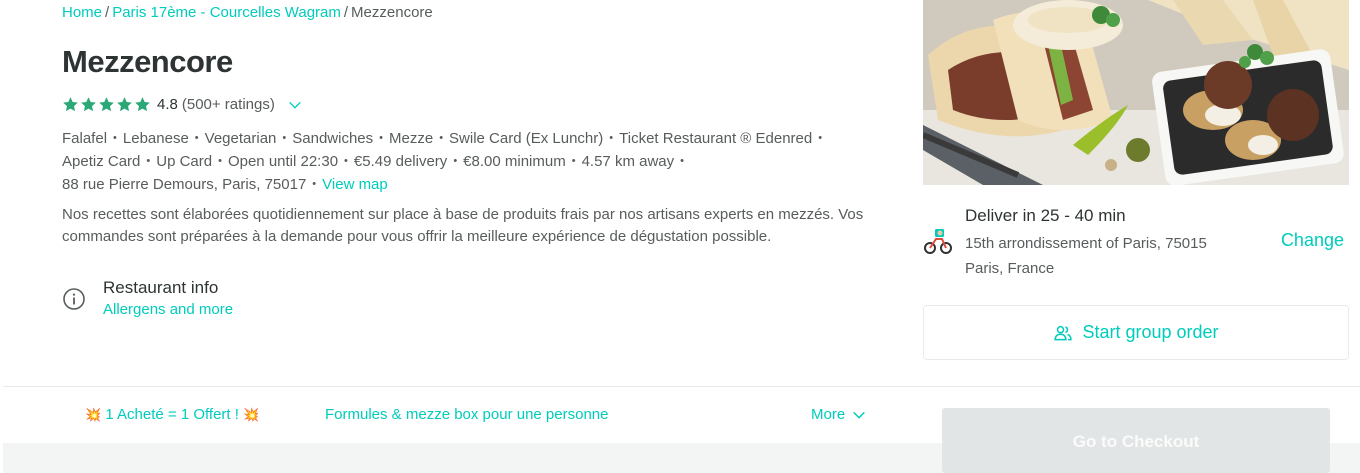 Image resolution: width=1360 pixels, height=473 pixels. What do you see at coordinates (228, 104) in the screenshot?
I see `rating-count: (500+ ratings)` at bounding box center [228, 104].